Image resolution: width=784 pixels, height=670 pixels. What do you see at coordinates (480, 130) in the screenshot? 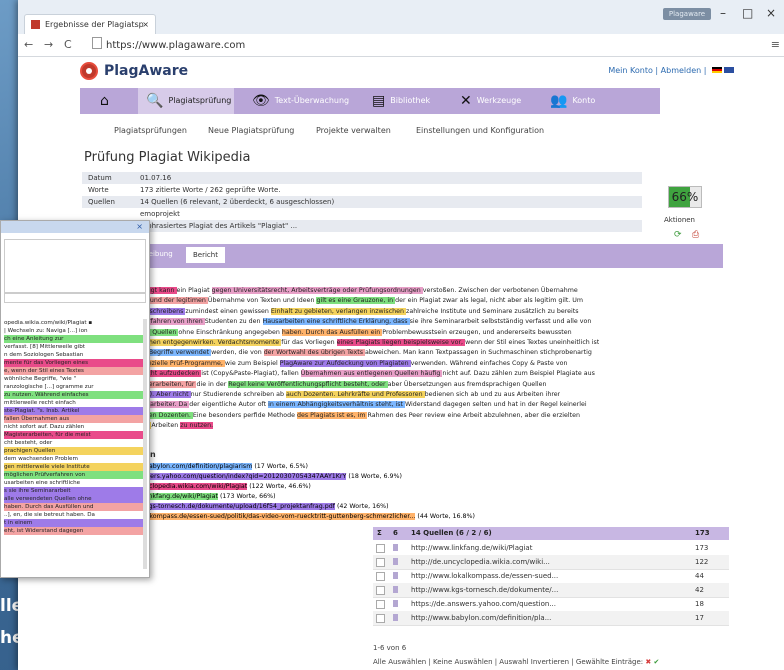
I see `subnav-einstellungen: Einstellungen und Konfiguration` at bounding box center [480, 130].